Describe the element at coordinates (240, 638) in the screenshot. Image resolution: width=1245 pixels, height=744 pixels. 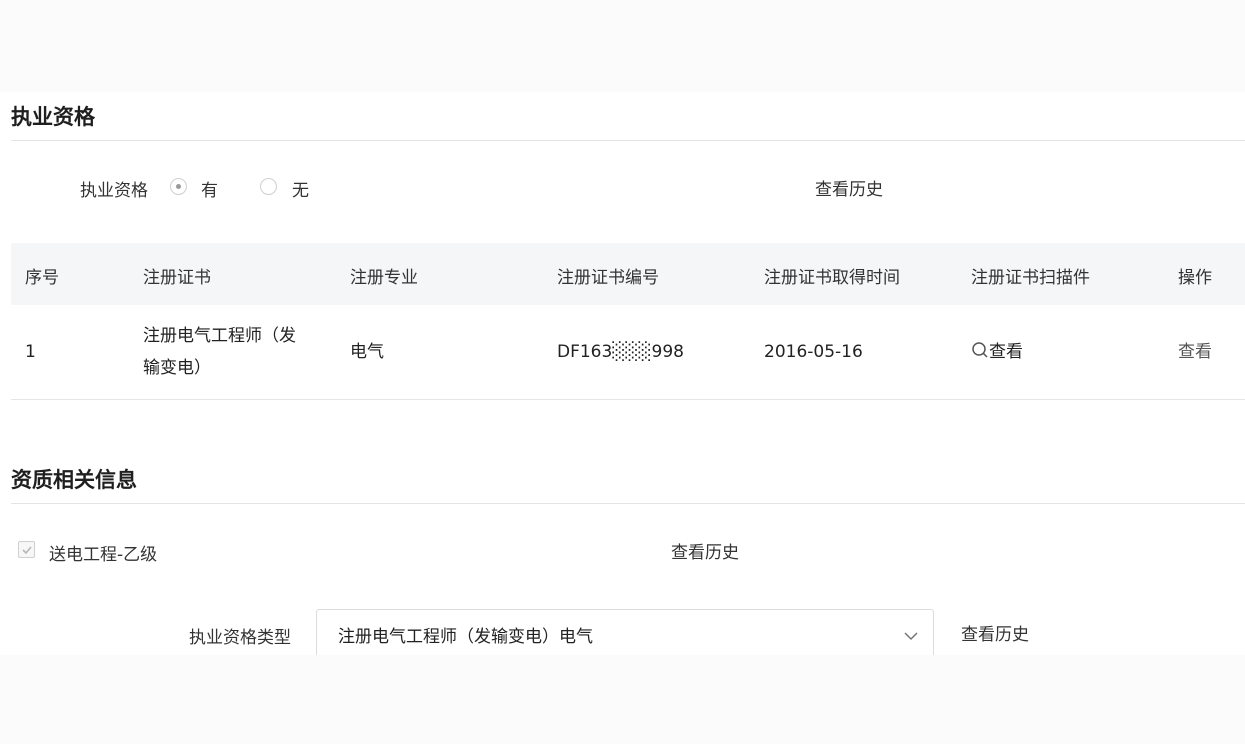
I see `qualification-type-label: 执业资格类型` at that location.